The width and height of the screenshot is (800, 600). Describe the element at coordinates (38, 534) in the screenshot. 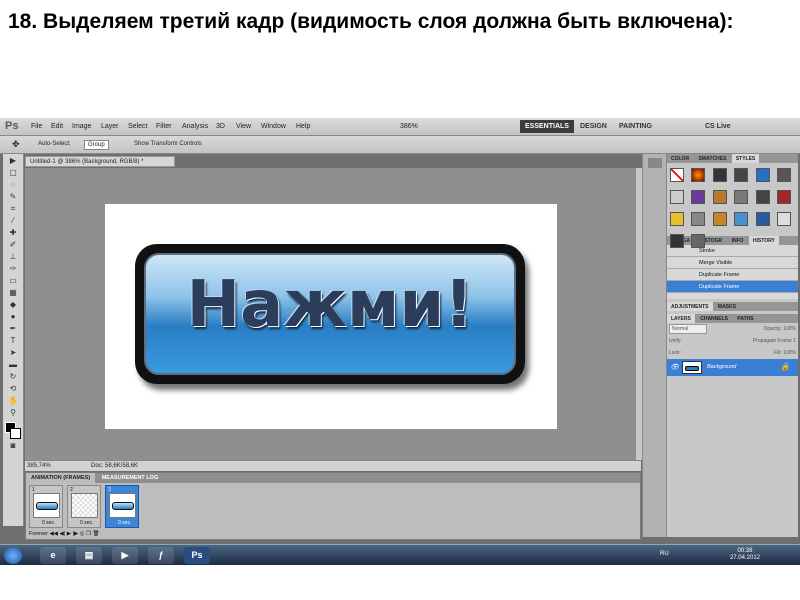

I see `loop-select: Forever` at that location.